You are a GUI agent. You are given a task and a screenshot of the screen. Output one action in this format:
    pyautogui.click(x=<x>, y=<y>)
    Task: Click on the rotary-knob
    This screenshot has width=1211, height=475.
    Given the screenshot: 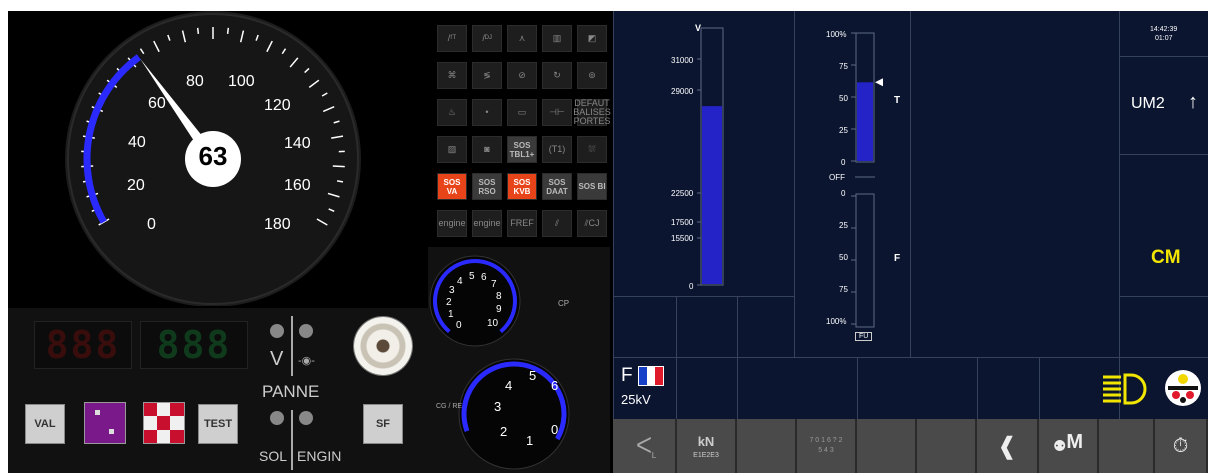 What is the action you would take?
    pyautogui.click(x=383, y=346)
    